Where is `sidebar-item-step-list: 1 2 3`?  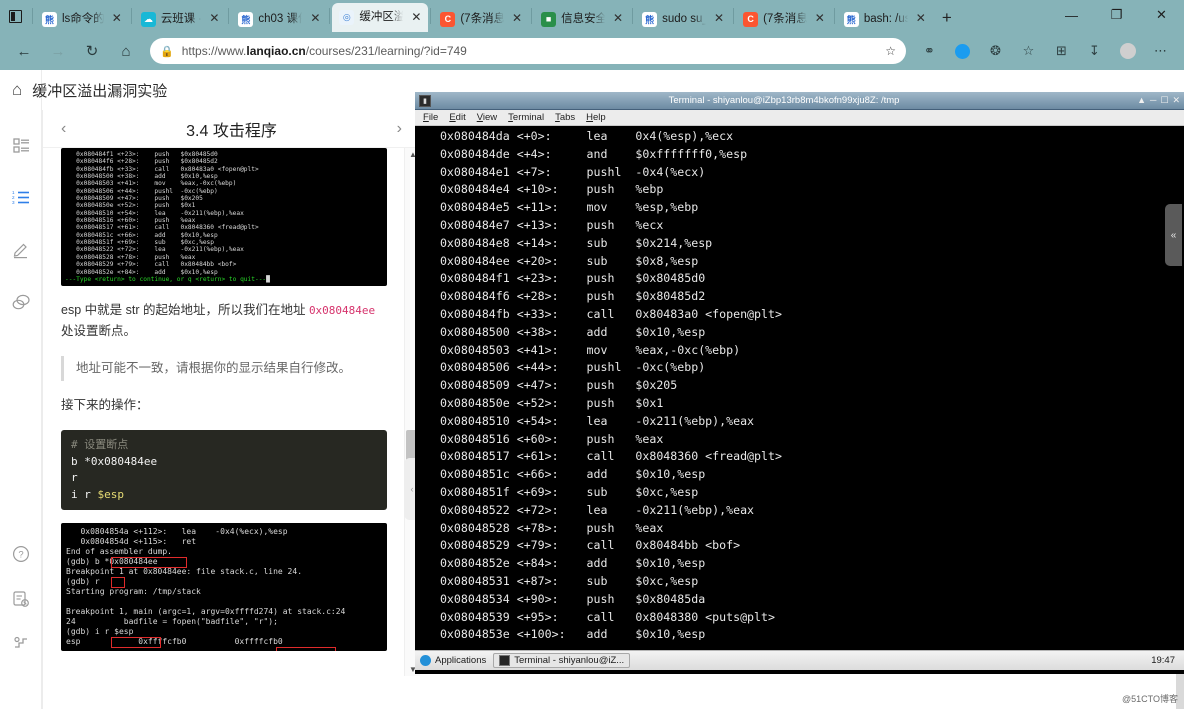
sidebar-item-step-list: 1 2 3 is located at coordinates (21, 197).